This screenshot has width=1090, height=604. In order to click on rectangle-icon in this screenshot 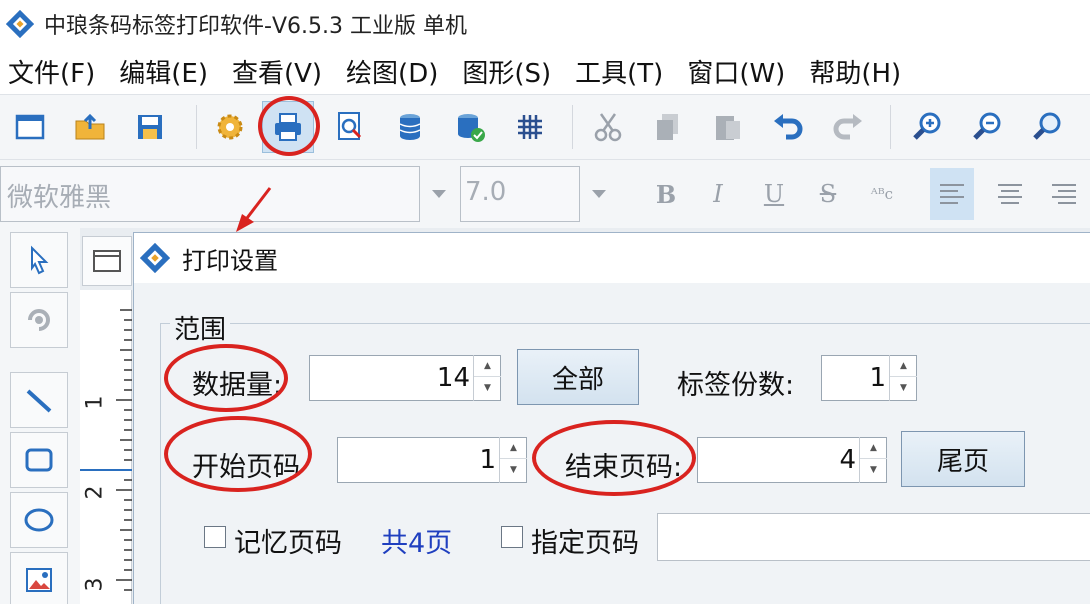, I will do `click(39, 460)`.